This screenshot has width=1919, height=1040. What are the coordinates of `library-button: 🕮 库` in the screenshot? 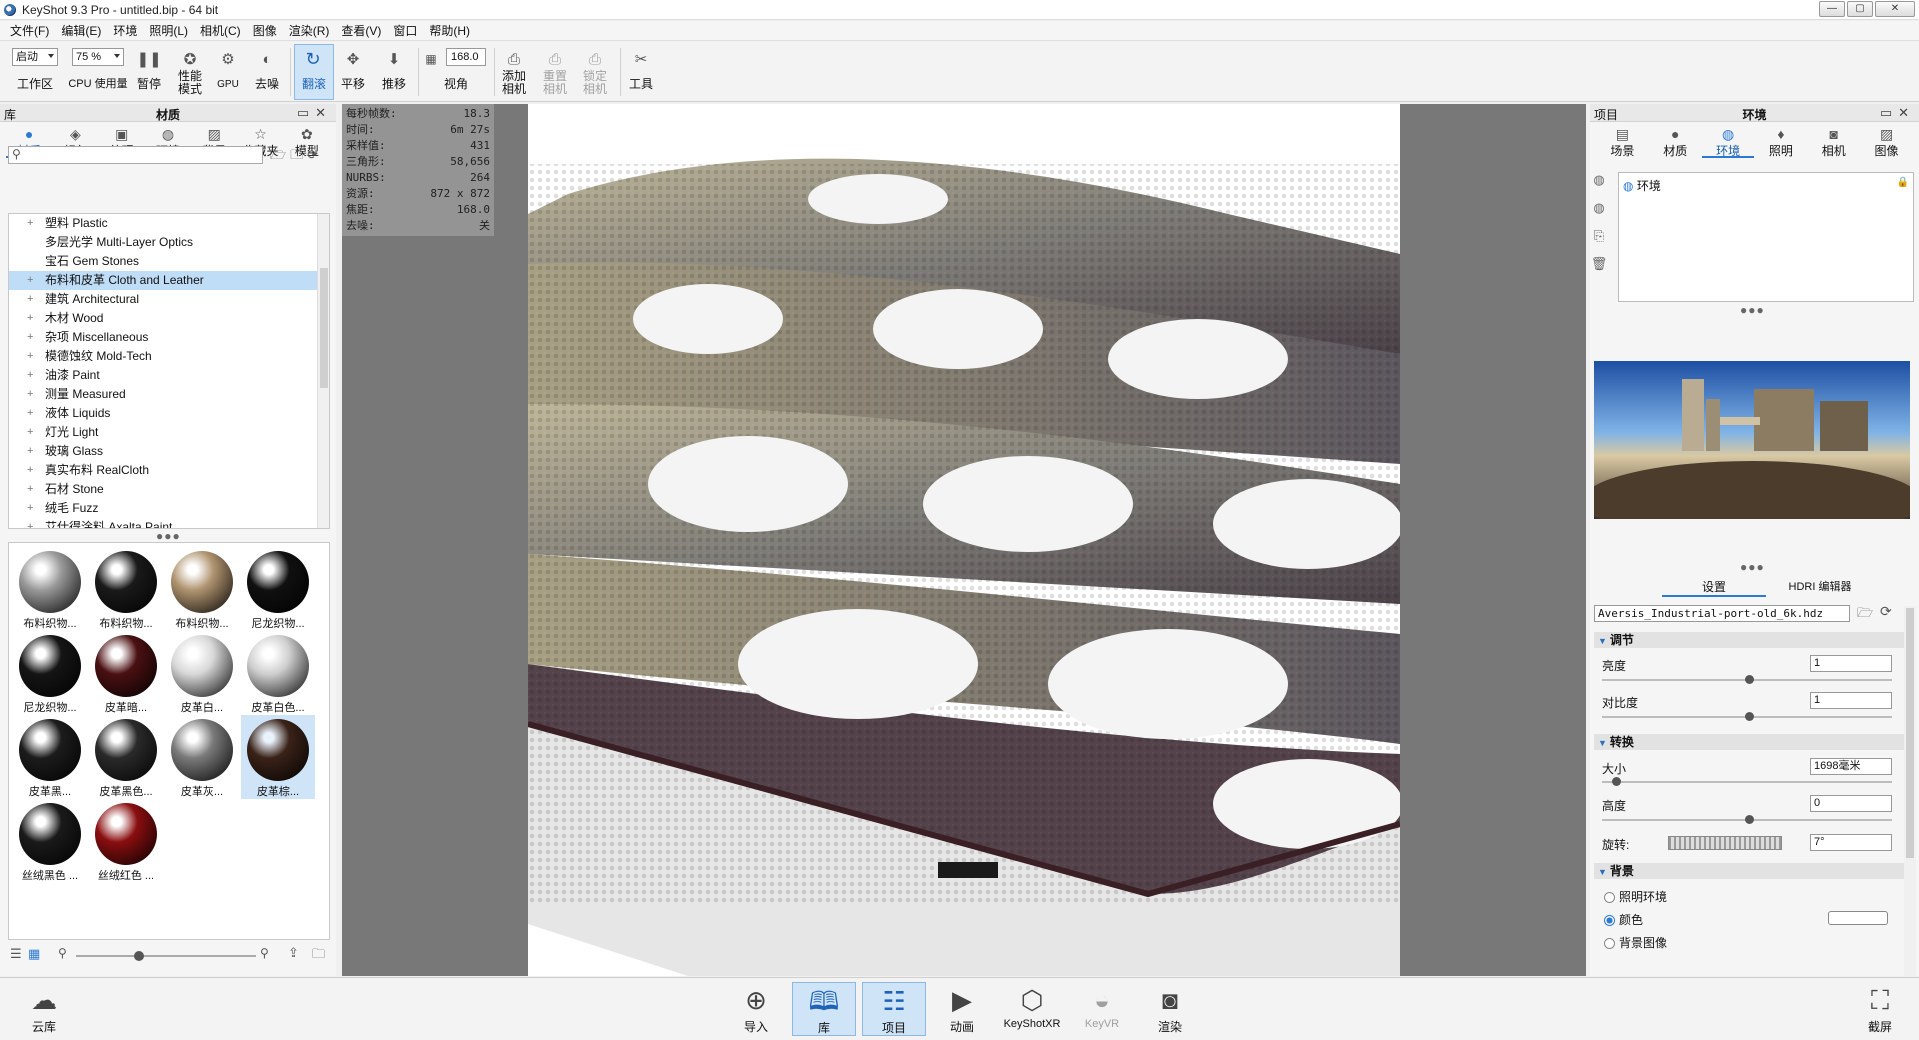 It's located at (824, 1009).